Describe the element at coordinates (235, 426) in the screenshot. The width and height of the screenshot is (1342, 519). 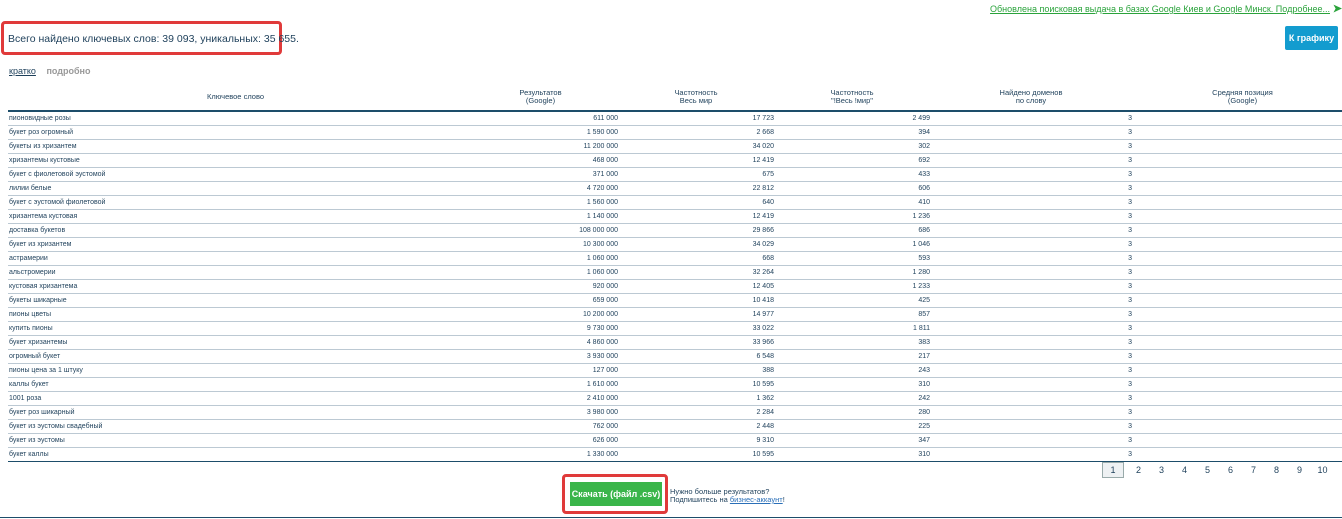
I see `cell-keyword: букет из эустомы свадебный` at that location.